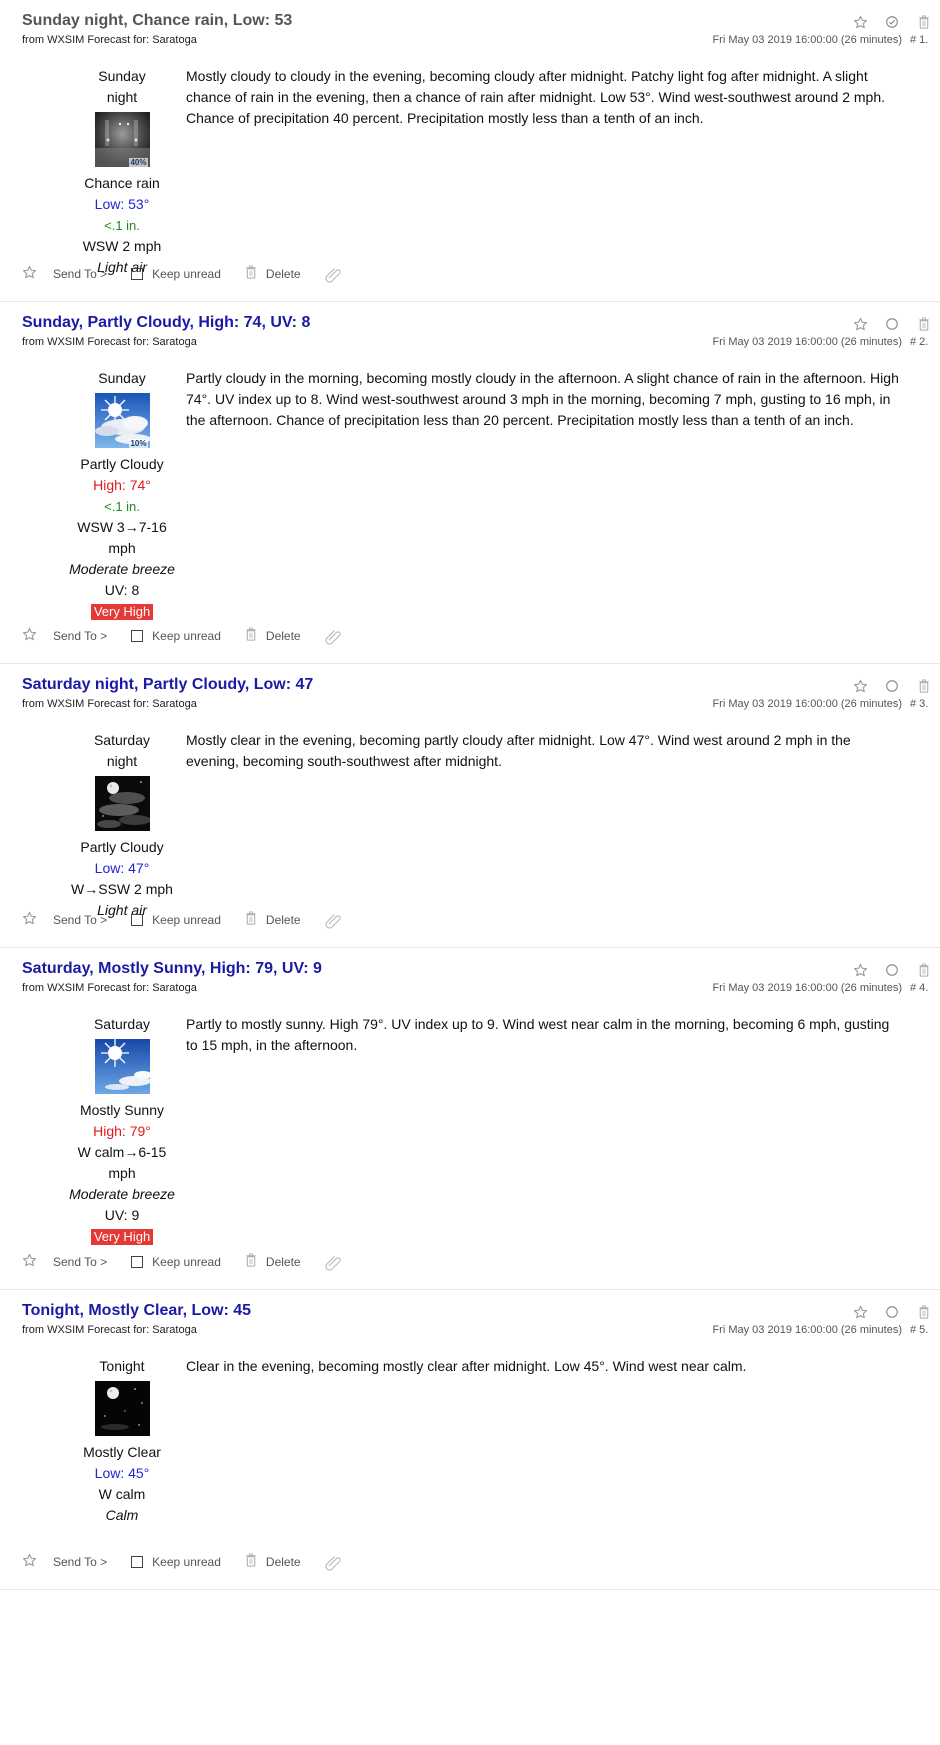 The image size is (940, 1745). I want to click on message-number: # 1., so click(919, 40).